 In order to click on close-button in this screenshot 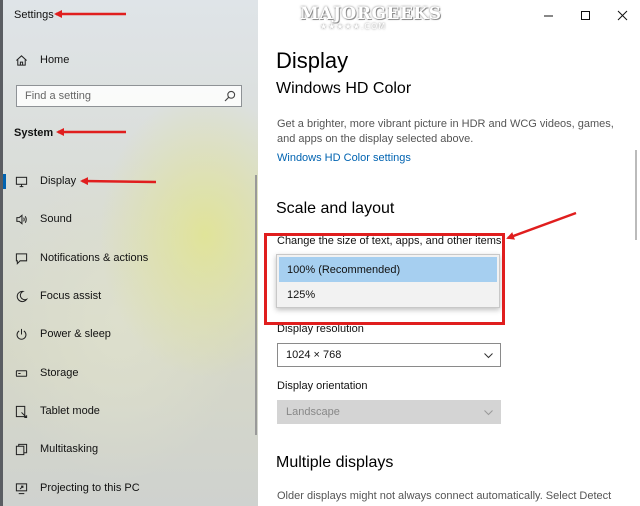, I will do `click(622, 15)`.